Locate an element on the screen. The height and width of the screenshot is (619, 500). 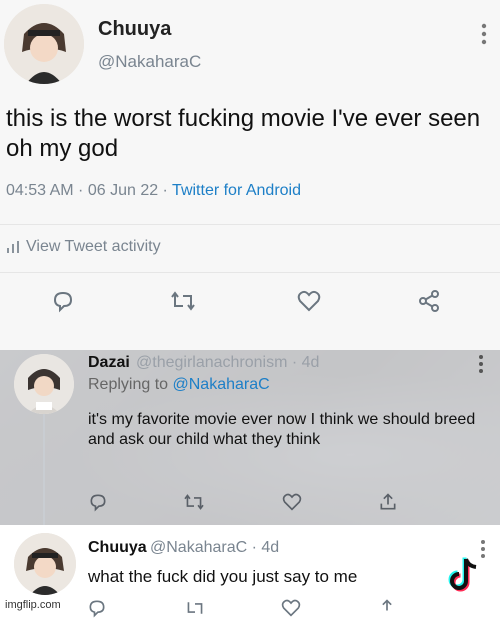
watermark: imgflip.com is located at coordinates (33, 605).